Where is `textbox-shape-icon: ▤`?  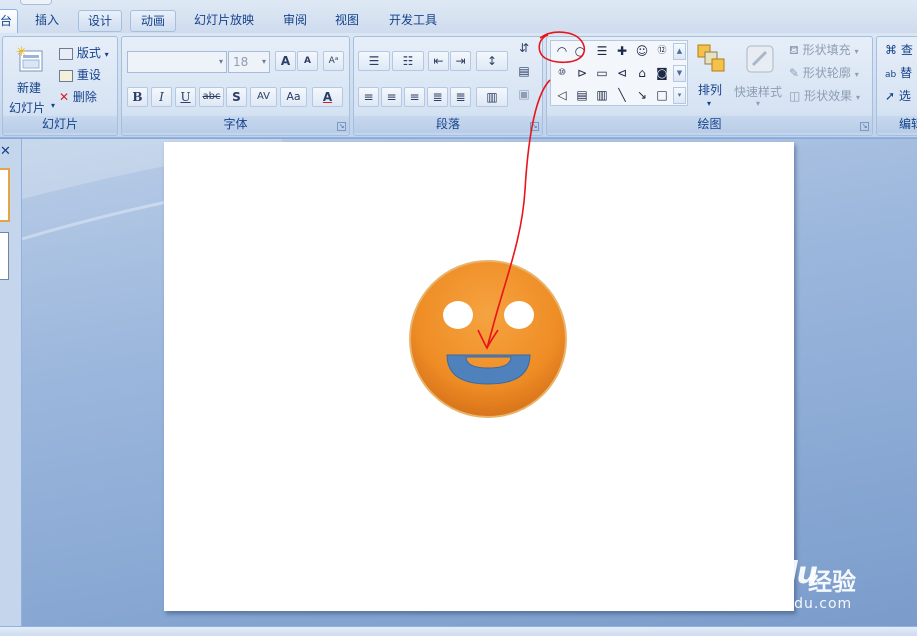 textbox-shape-icon: ▤ is located at coordinates (582, 95).